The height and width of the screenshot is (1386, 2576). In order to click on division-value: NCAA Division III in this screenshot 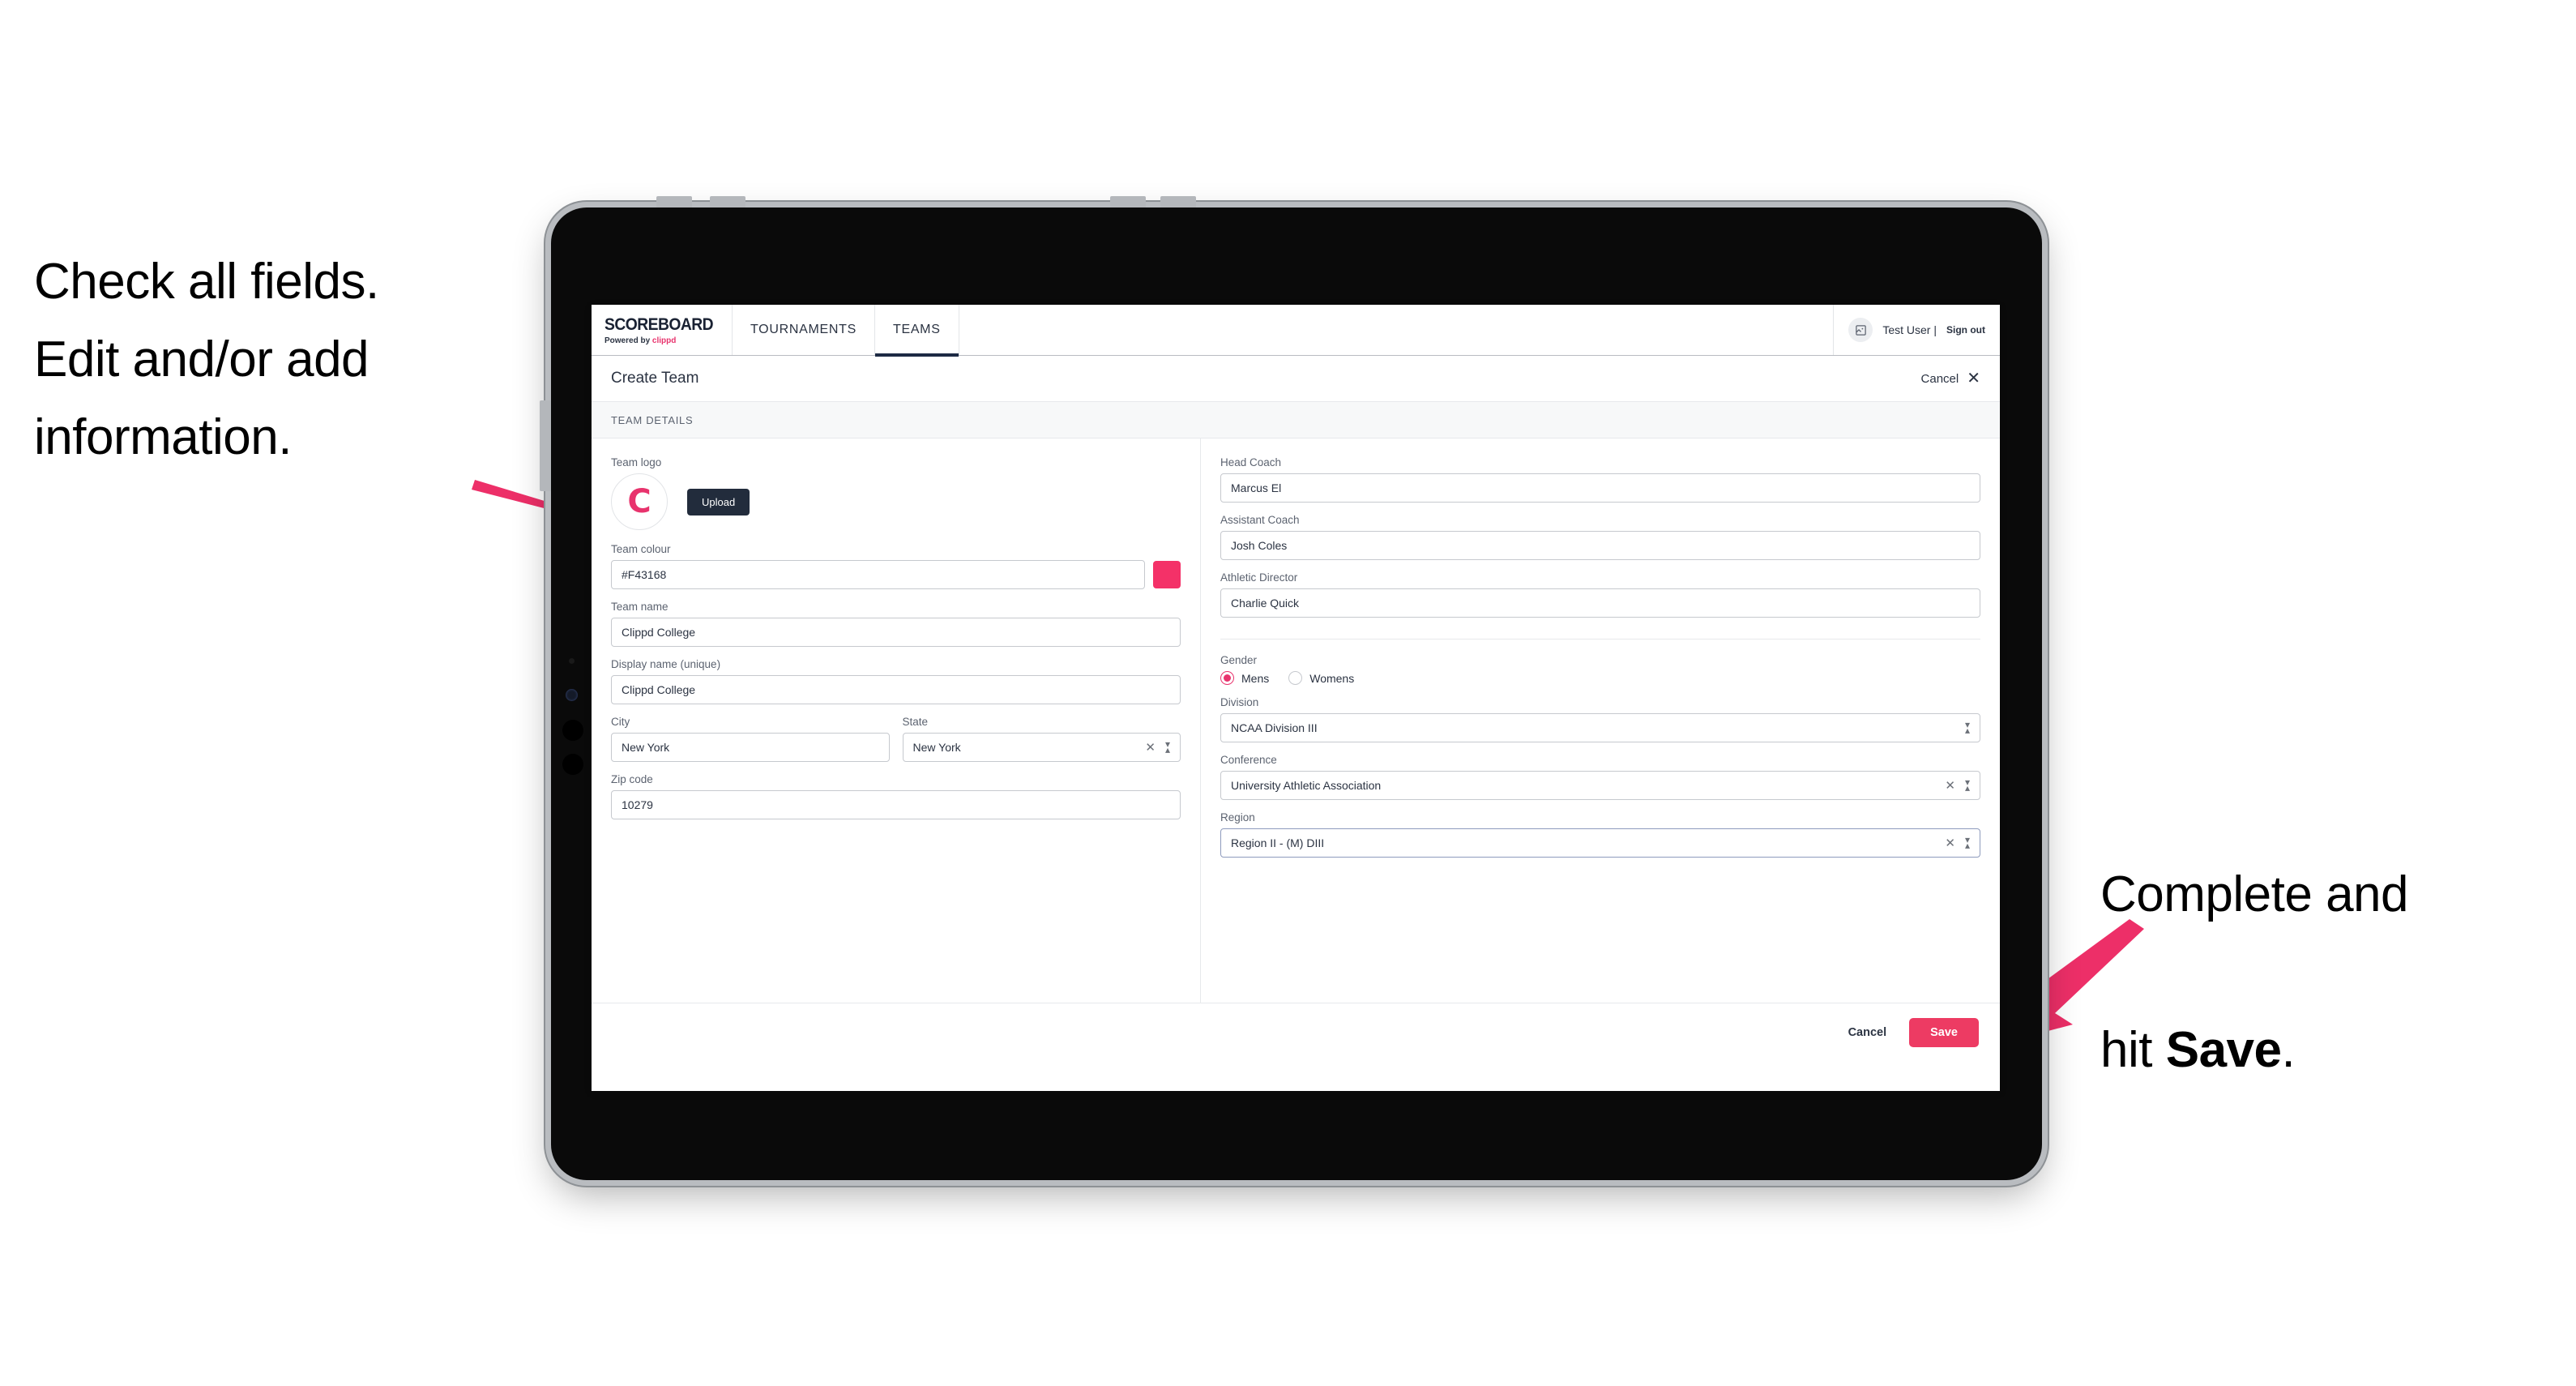, I will do `click(1274, 727)`.